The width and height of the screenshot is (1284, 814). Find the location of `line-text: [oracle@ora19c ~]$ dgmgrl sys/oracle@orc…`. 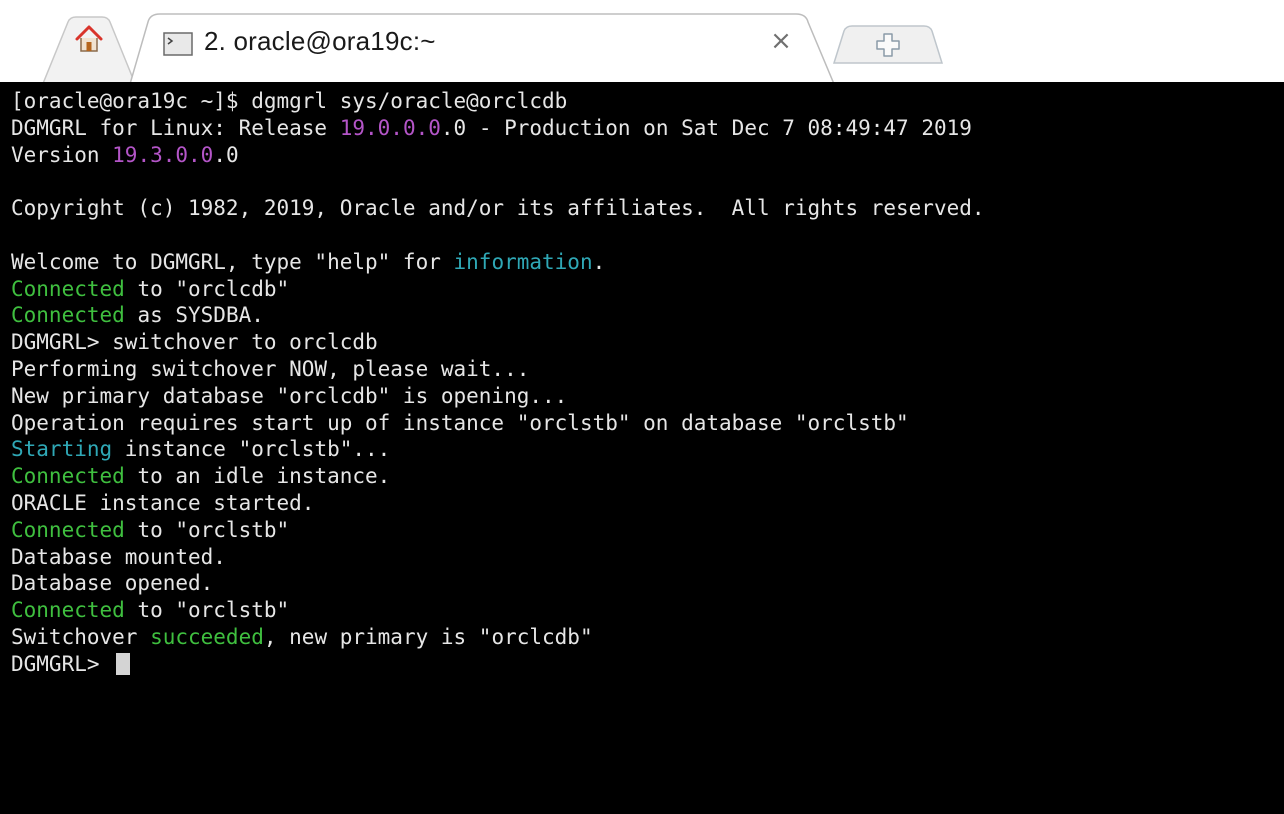

line-text: [oracle@ora19c ~]$ dgmgrl sys/oracle@orc… is located at coordinates (289, 101).